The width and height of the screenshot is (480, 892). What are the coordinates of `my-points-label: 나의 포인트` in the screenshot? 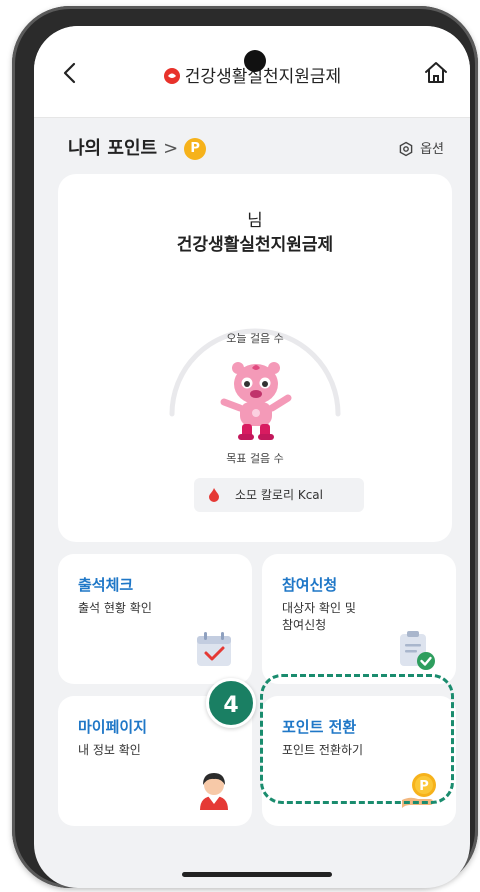 It's located at (113, 148).